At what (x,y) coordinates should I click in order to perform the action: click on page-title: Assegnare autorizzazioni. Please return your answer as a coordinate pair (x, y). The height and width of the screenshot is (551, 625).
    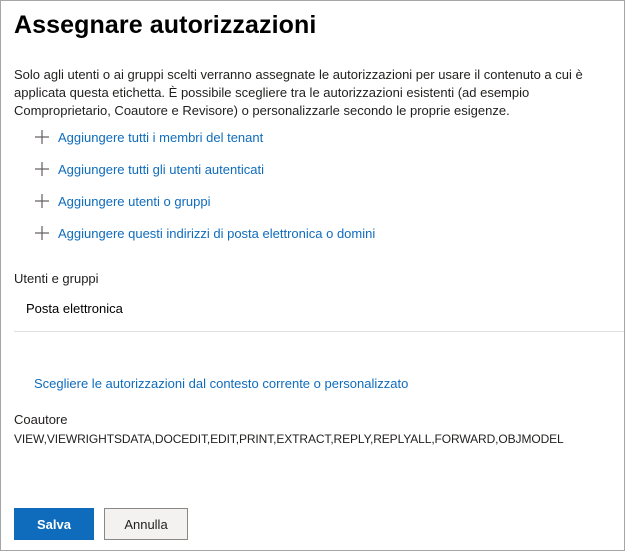
    Looking at the image, I should click on (165, 25).